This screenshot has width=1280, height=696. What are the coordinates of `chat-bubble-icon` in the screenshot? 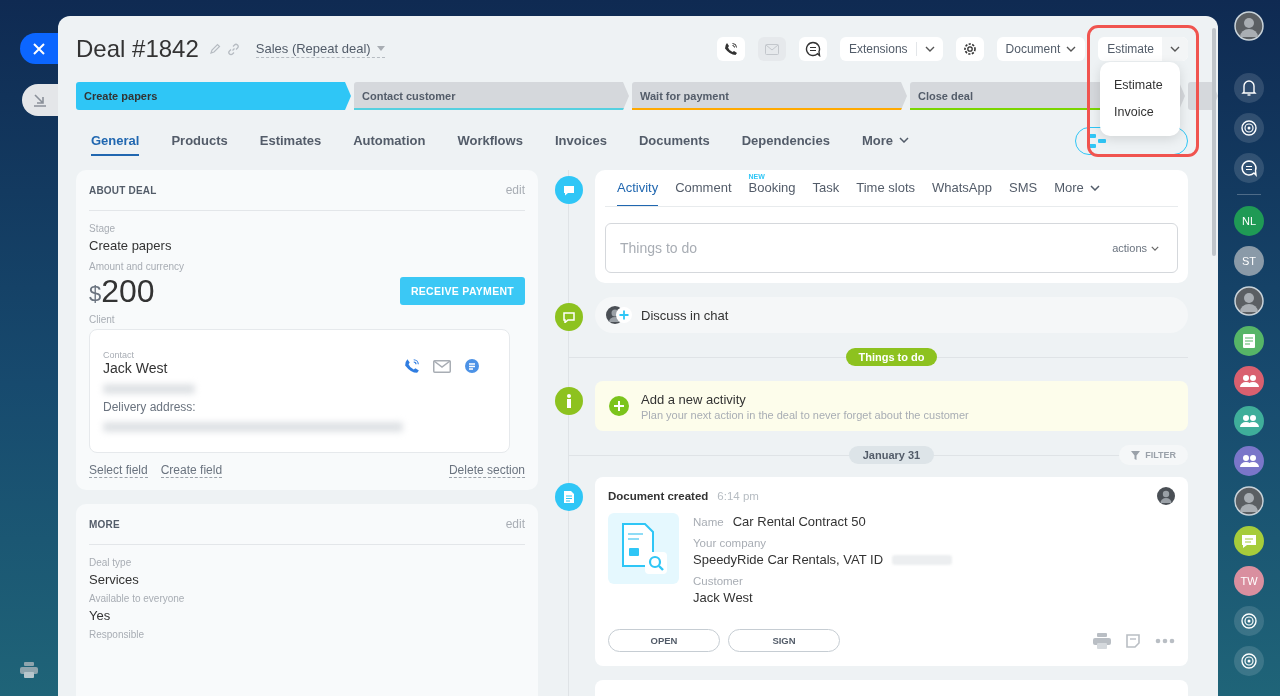 It's located at (1249, 541).